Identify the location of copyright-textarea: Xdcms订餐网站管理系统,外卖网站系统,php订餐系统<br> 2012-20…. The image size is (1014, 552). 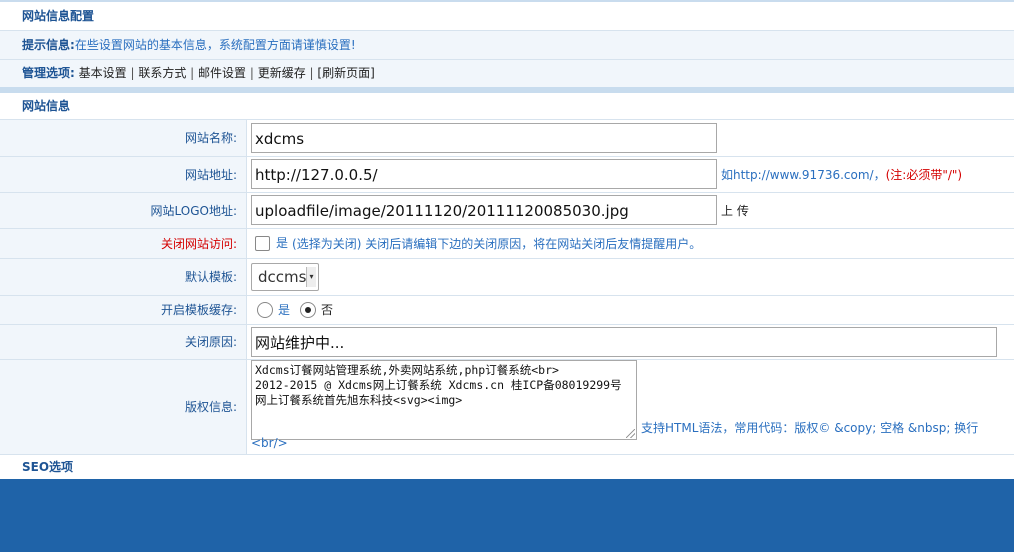
(444, 399).